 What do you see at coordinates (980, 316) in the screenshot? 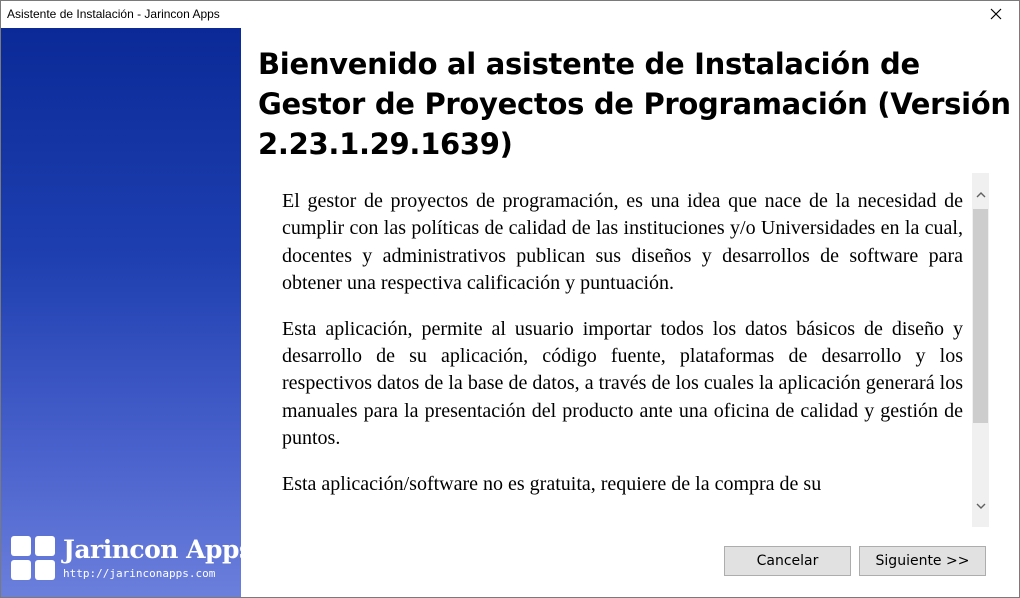
I see `scroll-thumb` at bounding box center [980, 316].